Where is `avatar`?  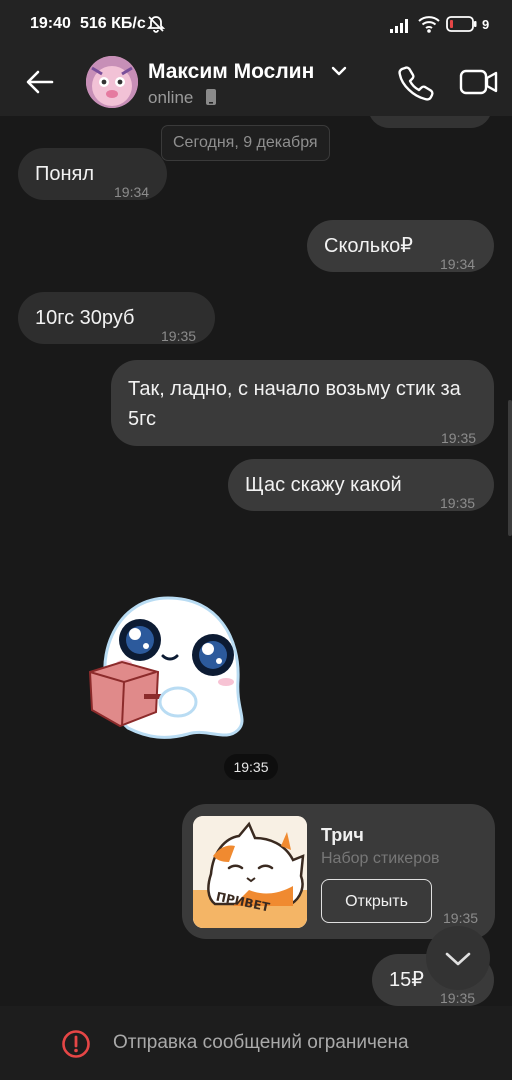 avatar is located at coordinates (112, 82).